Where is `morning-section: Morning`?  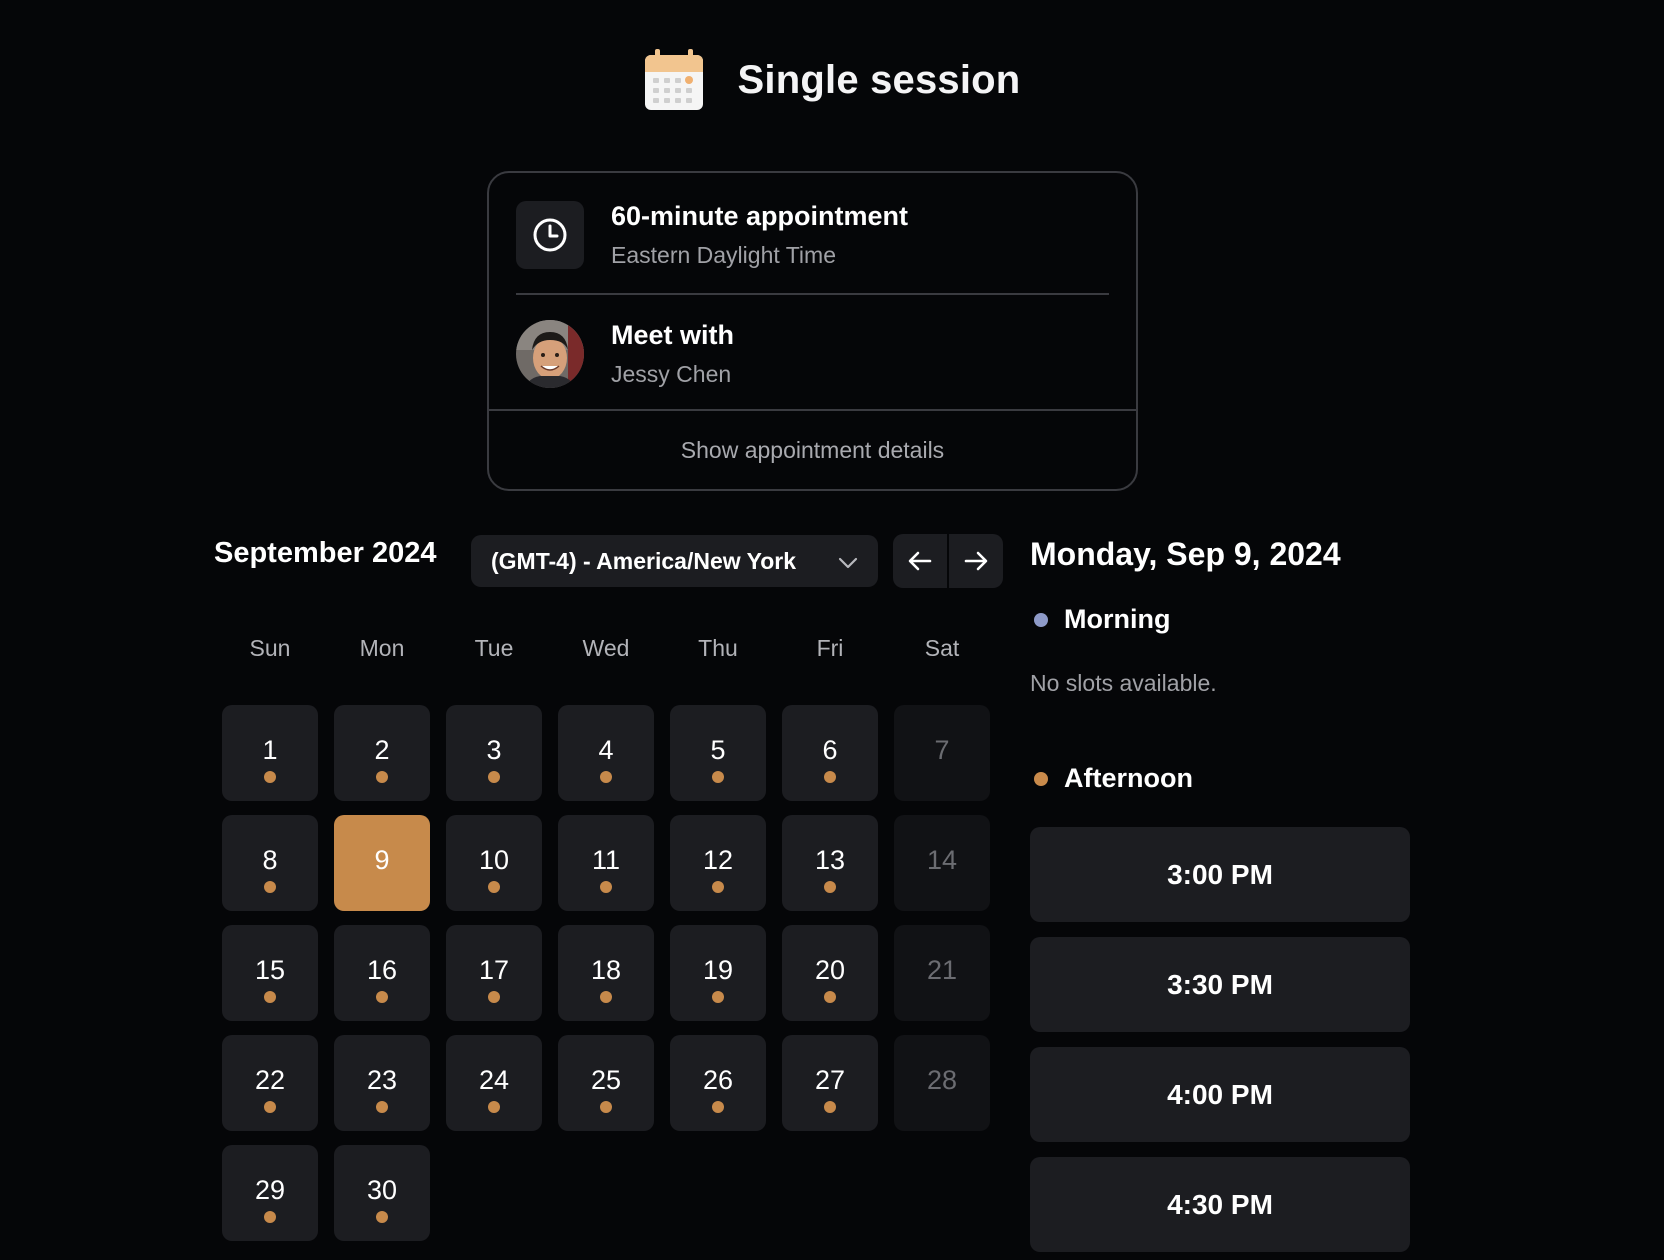 morning-section: Morning is located at coordinates (1100, 619).